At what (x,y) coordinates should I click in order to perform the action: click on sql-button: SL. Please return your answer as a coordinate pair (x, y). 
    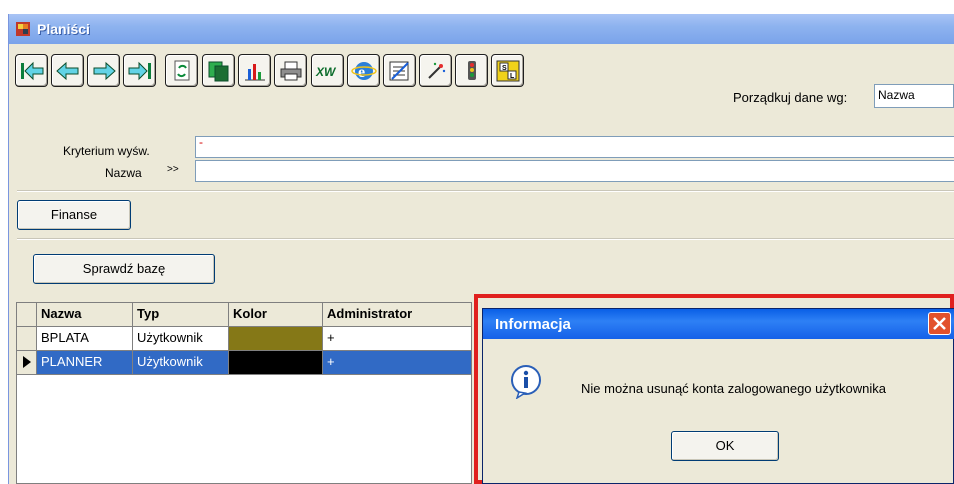
    Looking at the image, I should click on (507, 70).